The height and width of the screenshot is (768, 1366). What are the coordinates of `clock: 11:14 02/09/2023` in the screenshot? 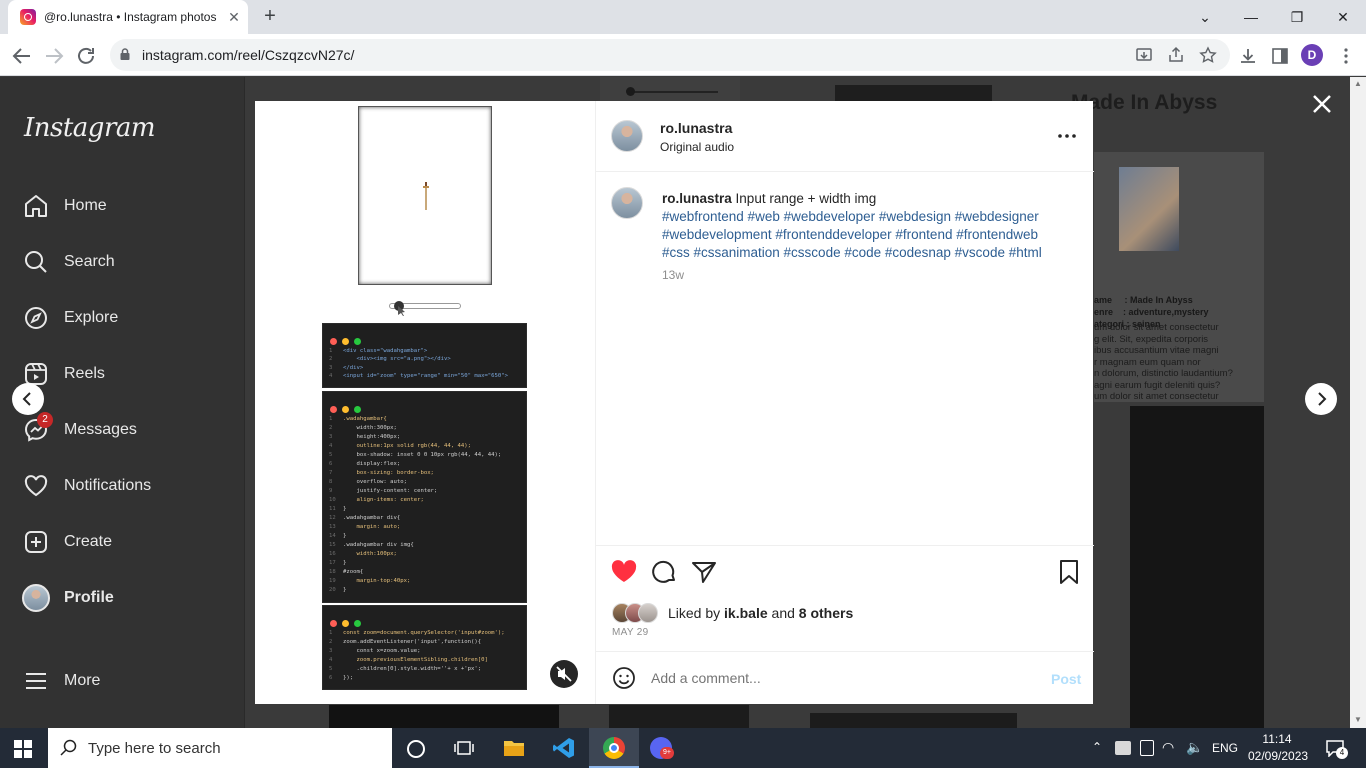 It's located at (1278, 748).